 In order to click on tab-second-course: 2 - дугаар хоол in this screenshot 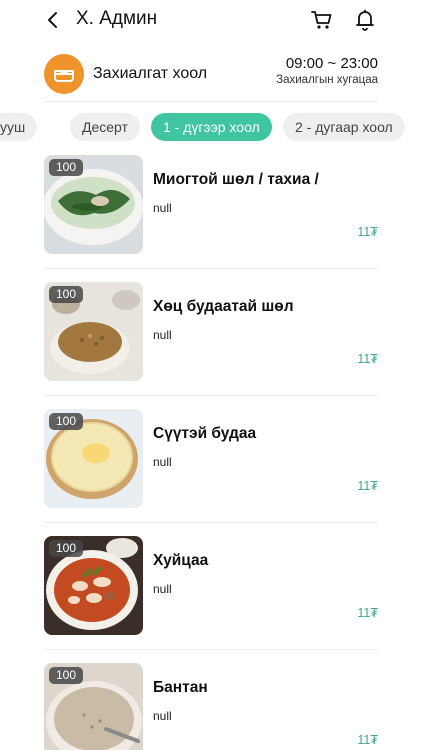, I will do `click(344, 127)`.